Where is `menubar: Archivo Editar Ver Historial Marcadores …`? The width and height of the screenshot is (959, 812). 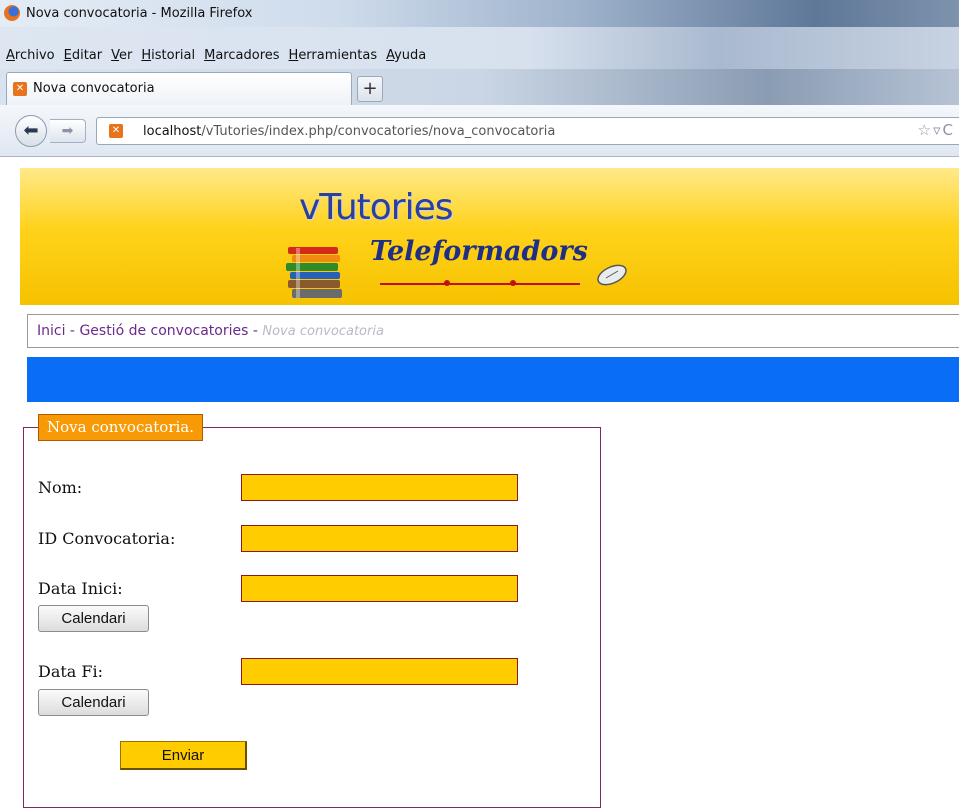 menubar: Archivo Editar Ver Historial Marcadores … is located at coordinates (479, 48).